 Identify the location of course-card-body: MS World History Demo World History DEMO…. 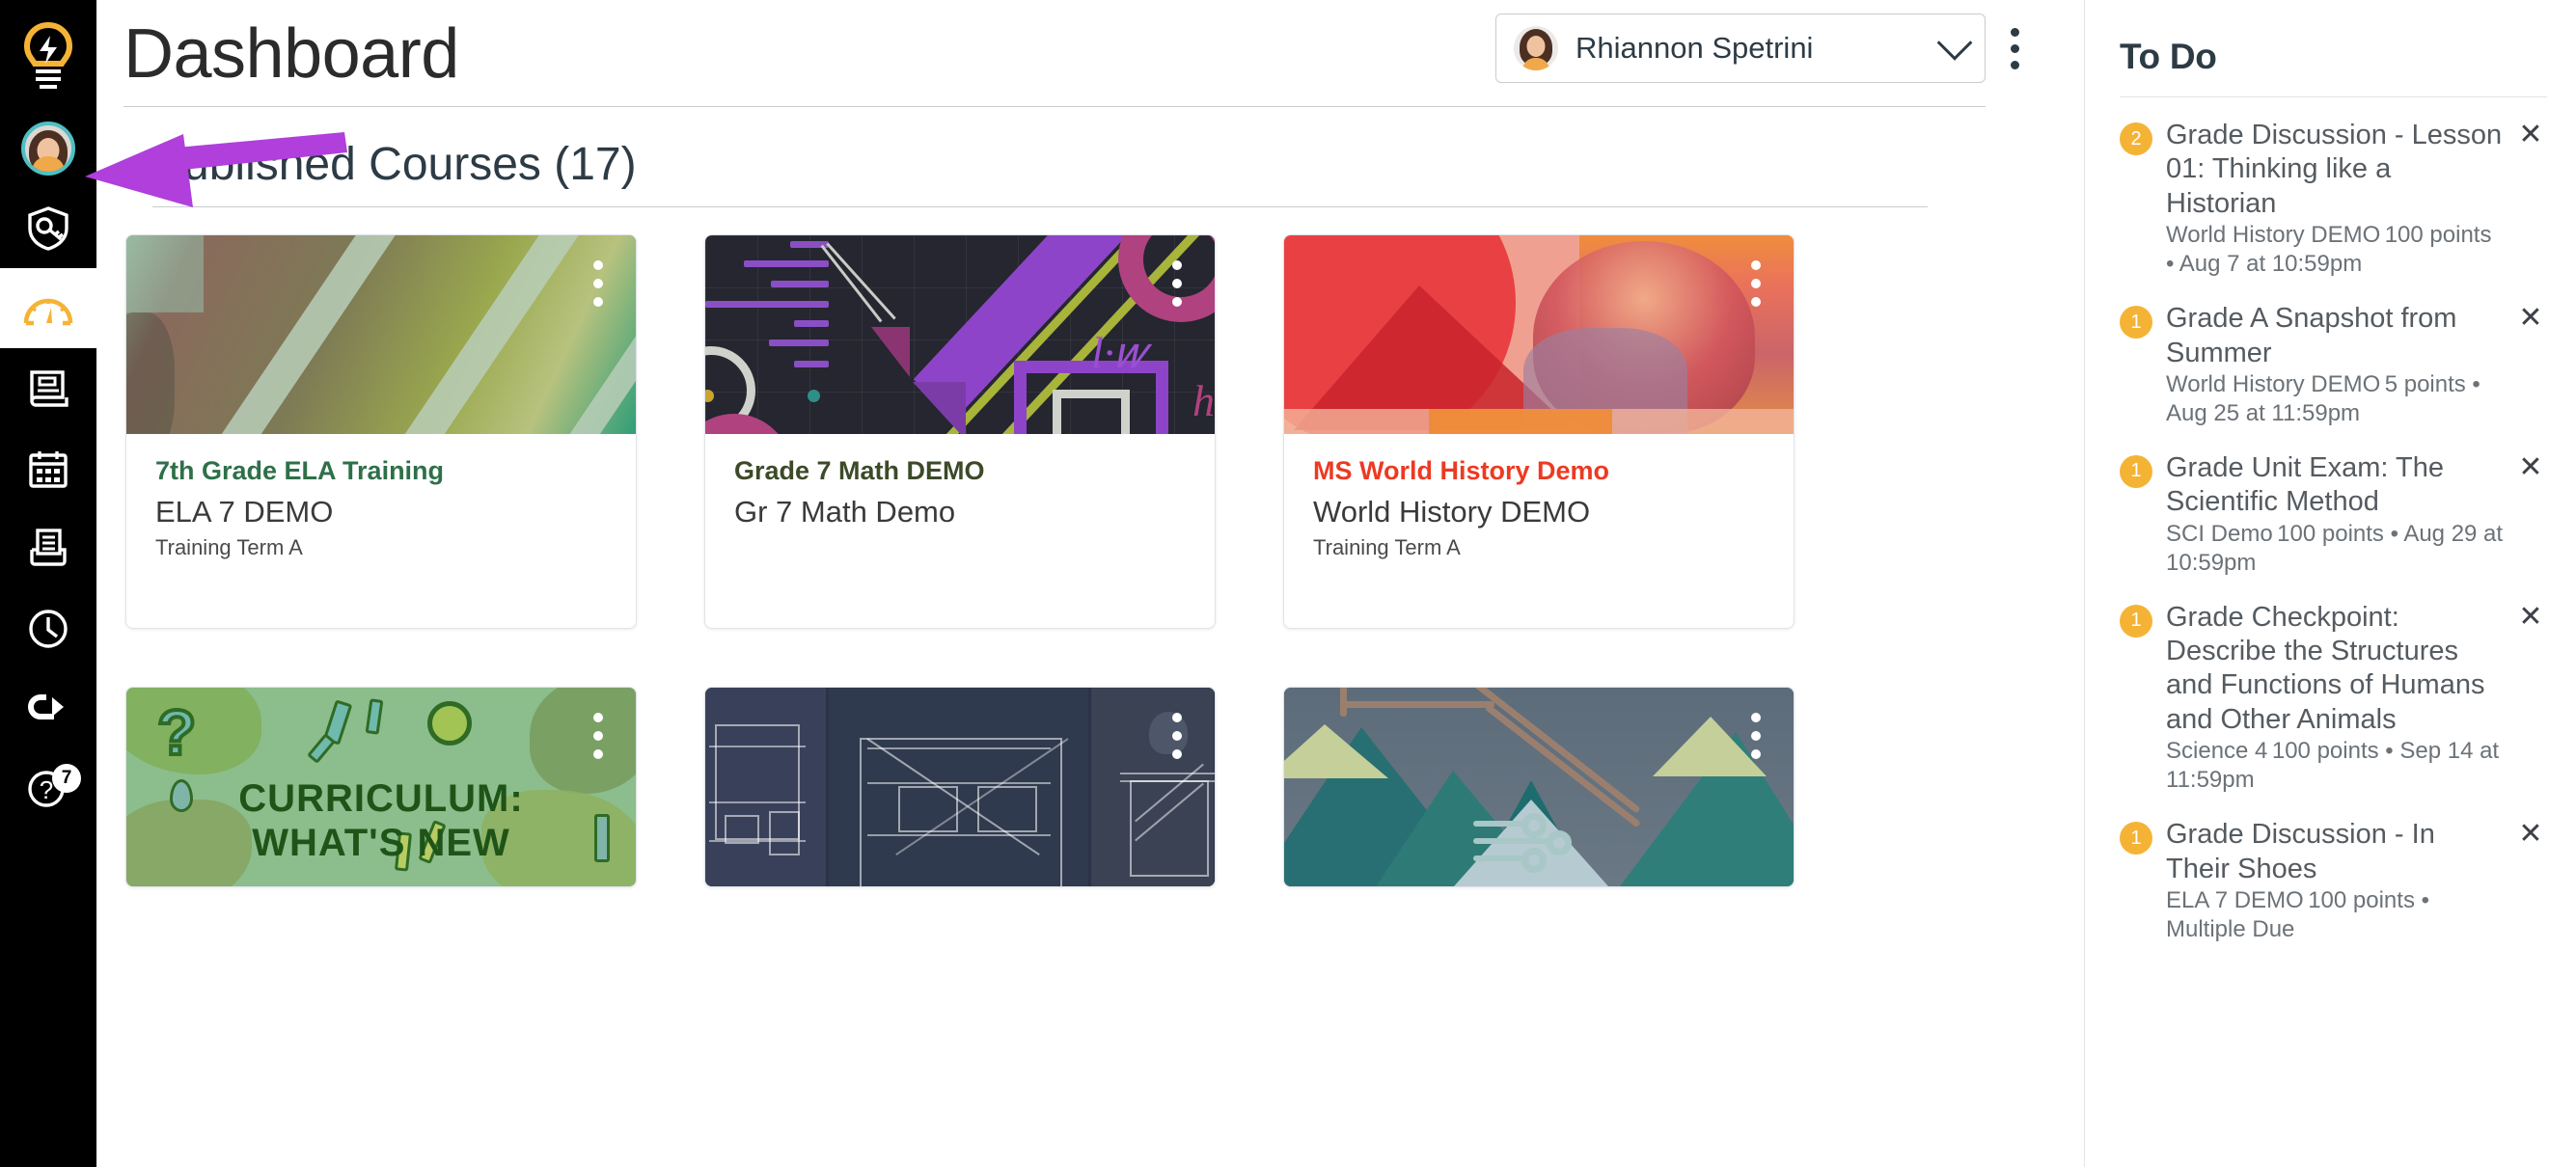
(1539, 531).